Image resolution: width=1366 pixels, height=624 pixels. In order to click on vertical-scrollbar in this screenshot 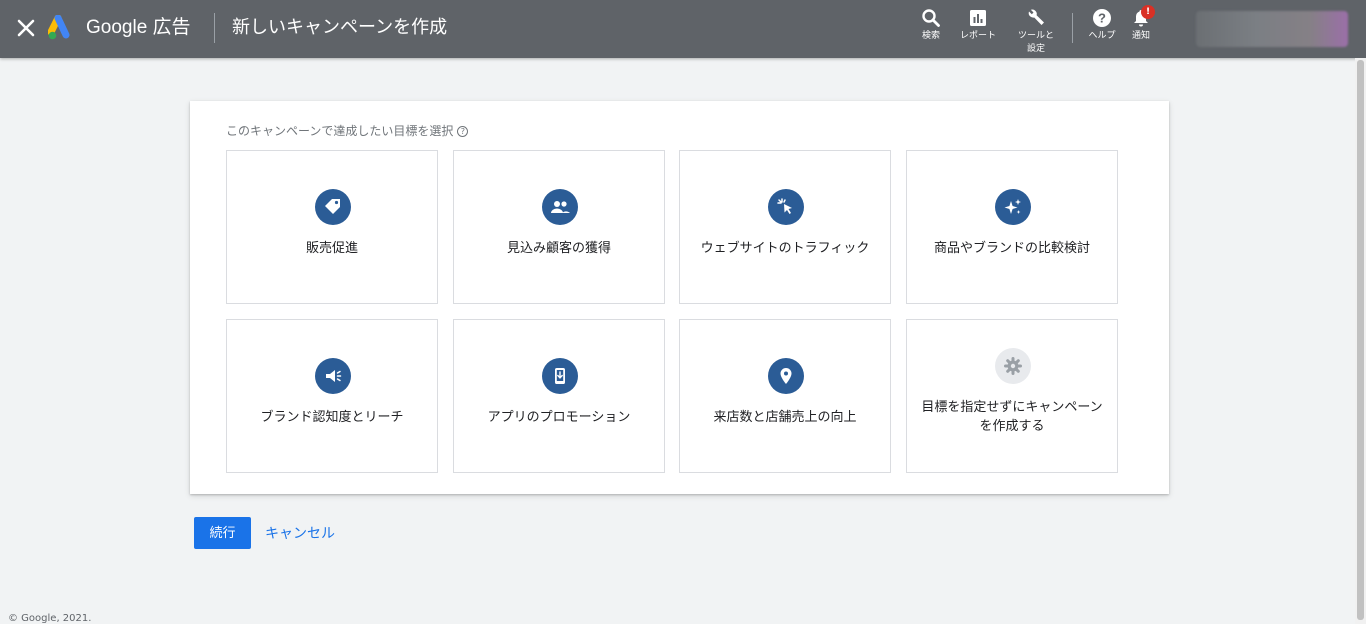, I will do `click(1360, 341)`.